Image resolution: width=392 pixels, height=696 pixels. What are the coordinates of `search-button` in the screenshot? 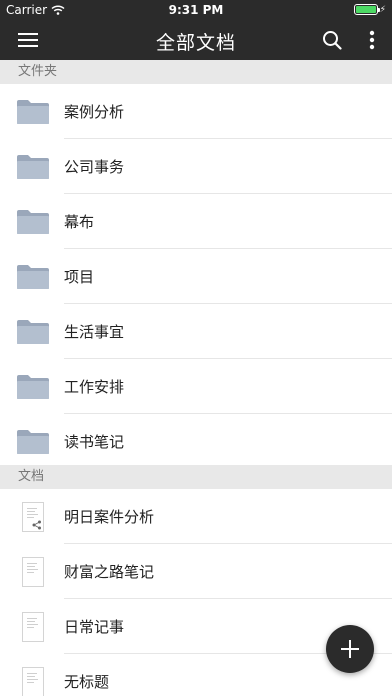 It's located at (332, 40).